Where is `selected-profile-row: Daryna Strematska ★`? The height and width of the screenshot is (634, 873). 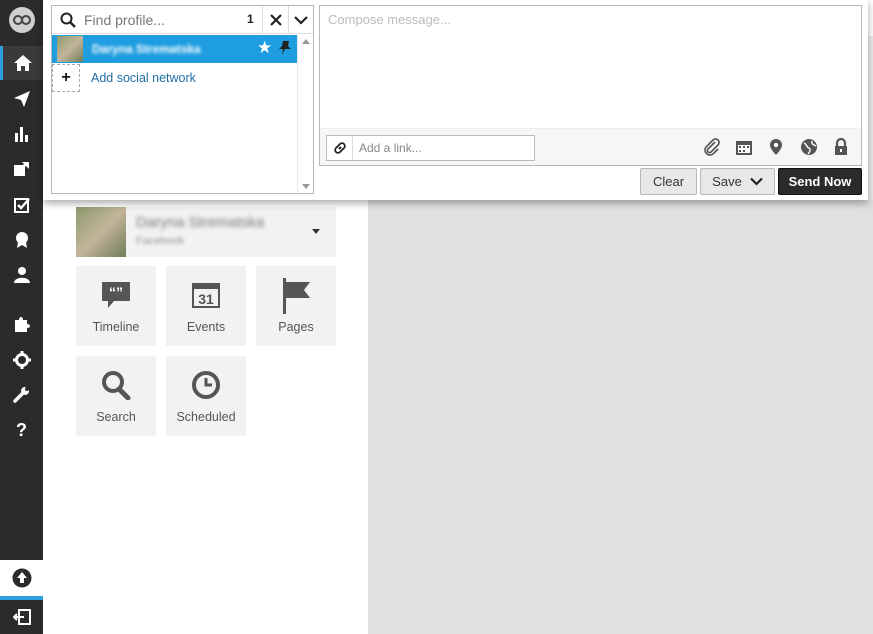 selected-profile-row: Daryna Strematska ★ is located at coordinates (174, 49).